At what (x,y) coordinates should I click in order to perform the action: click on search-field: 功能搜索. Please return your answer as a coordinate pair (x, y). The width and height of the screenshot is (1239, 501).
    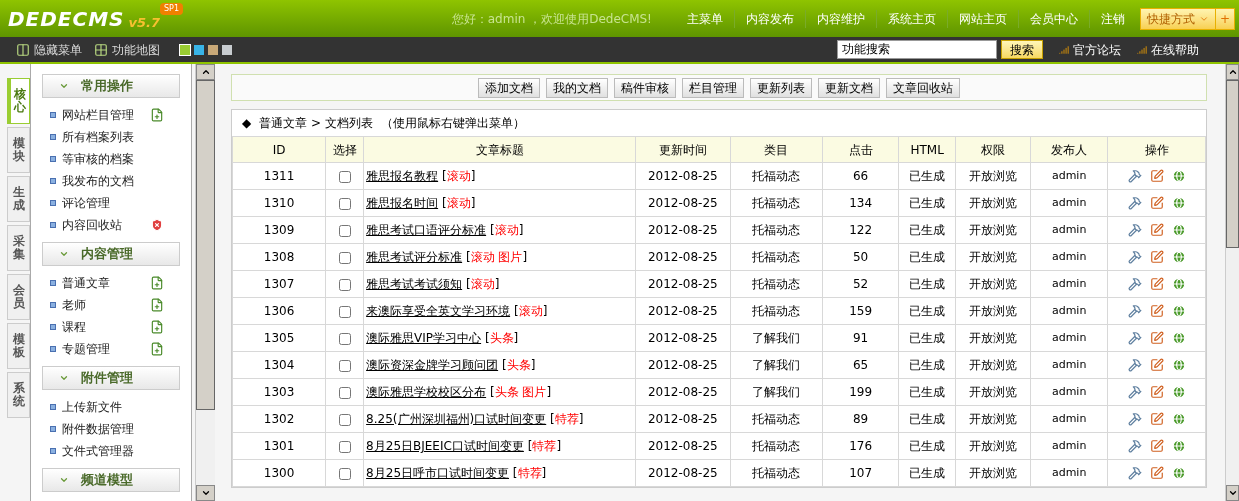
    Looking at the image, I should click on (917, 49).